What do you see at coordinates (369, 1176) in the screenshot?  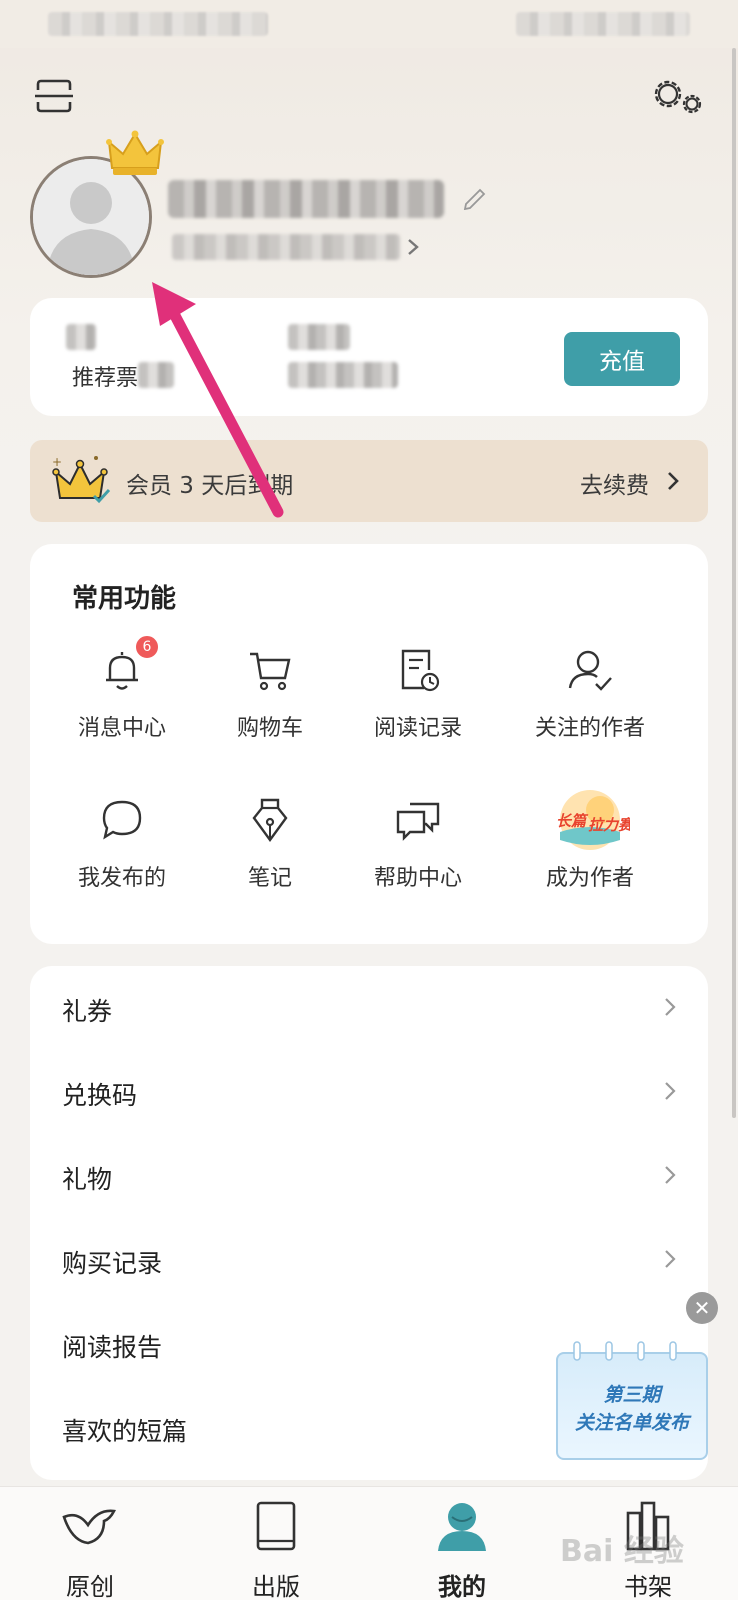 I see `menu-item-gifts: 礼物` at bounding box center [369, 1176].